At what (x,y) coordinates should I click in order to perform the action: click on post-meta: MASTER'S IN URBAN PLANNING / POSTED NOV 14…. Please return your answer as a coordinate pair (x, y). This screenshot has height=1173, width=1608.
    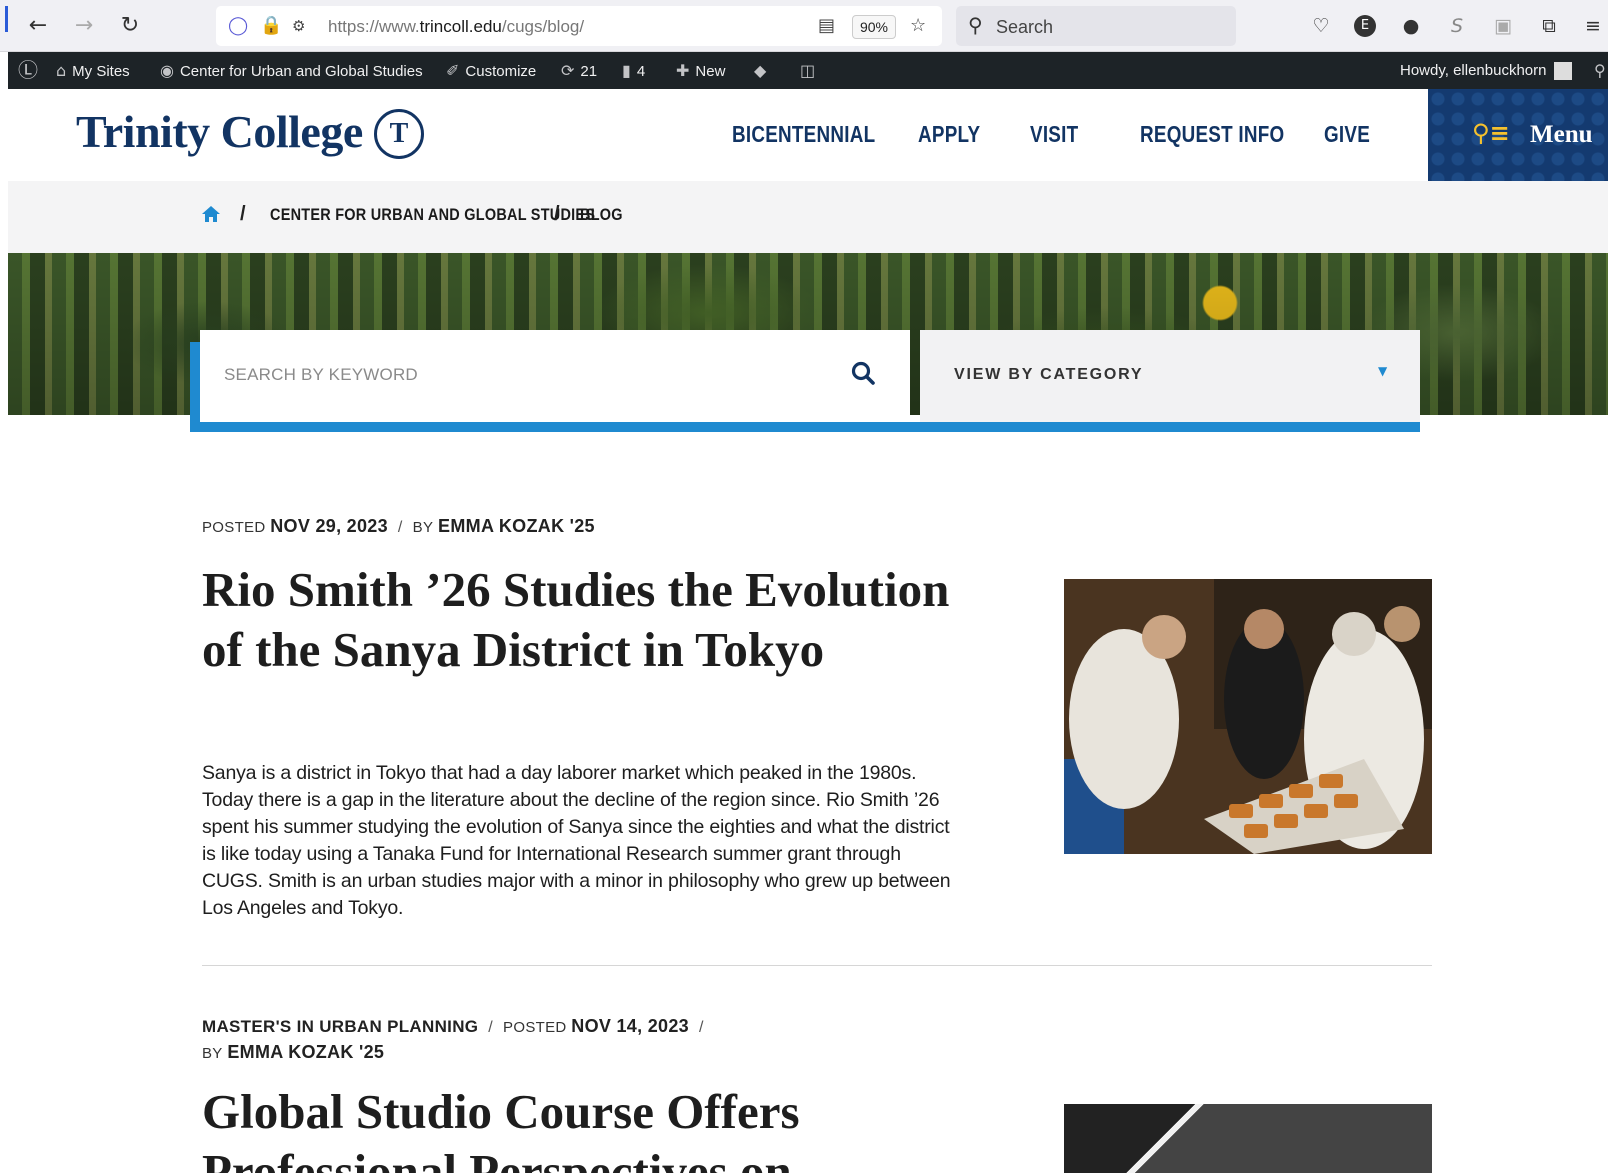
    Looking at the image, I should click on (453, 1039).